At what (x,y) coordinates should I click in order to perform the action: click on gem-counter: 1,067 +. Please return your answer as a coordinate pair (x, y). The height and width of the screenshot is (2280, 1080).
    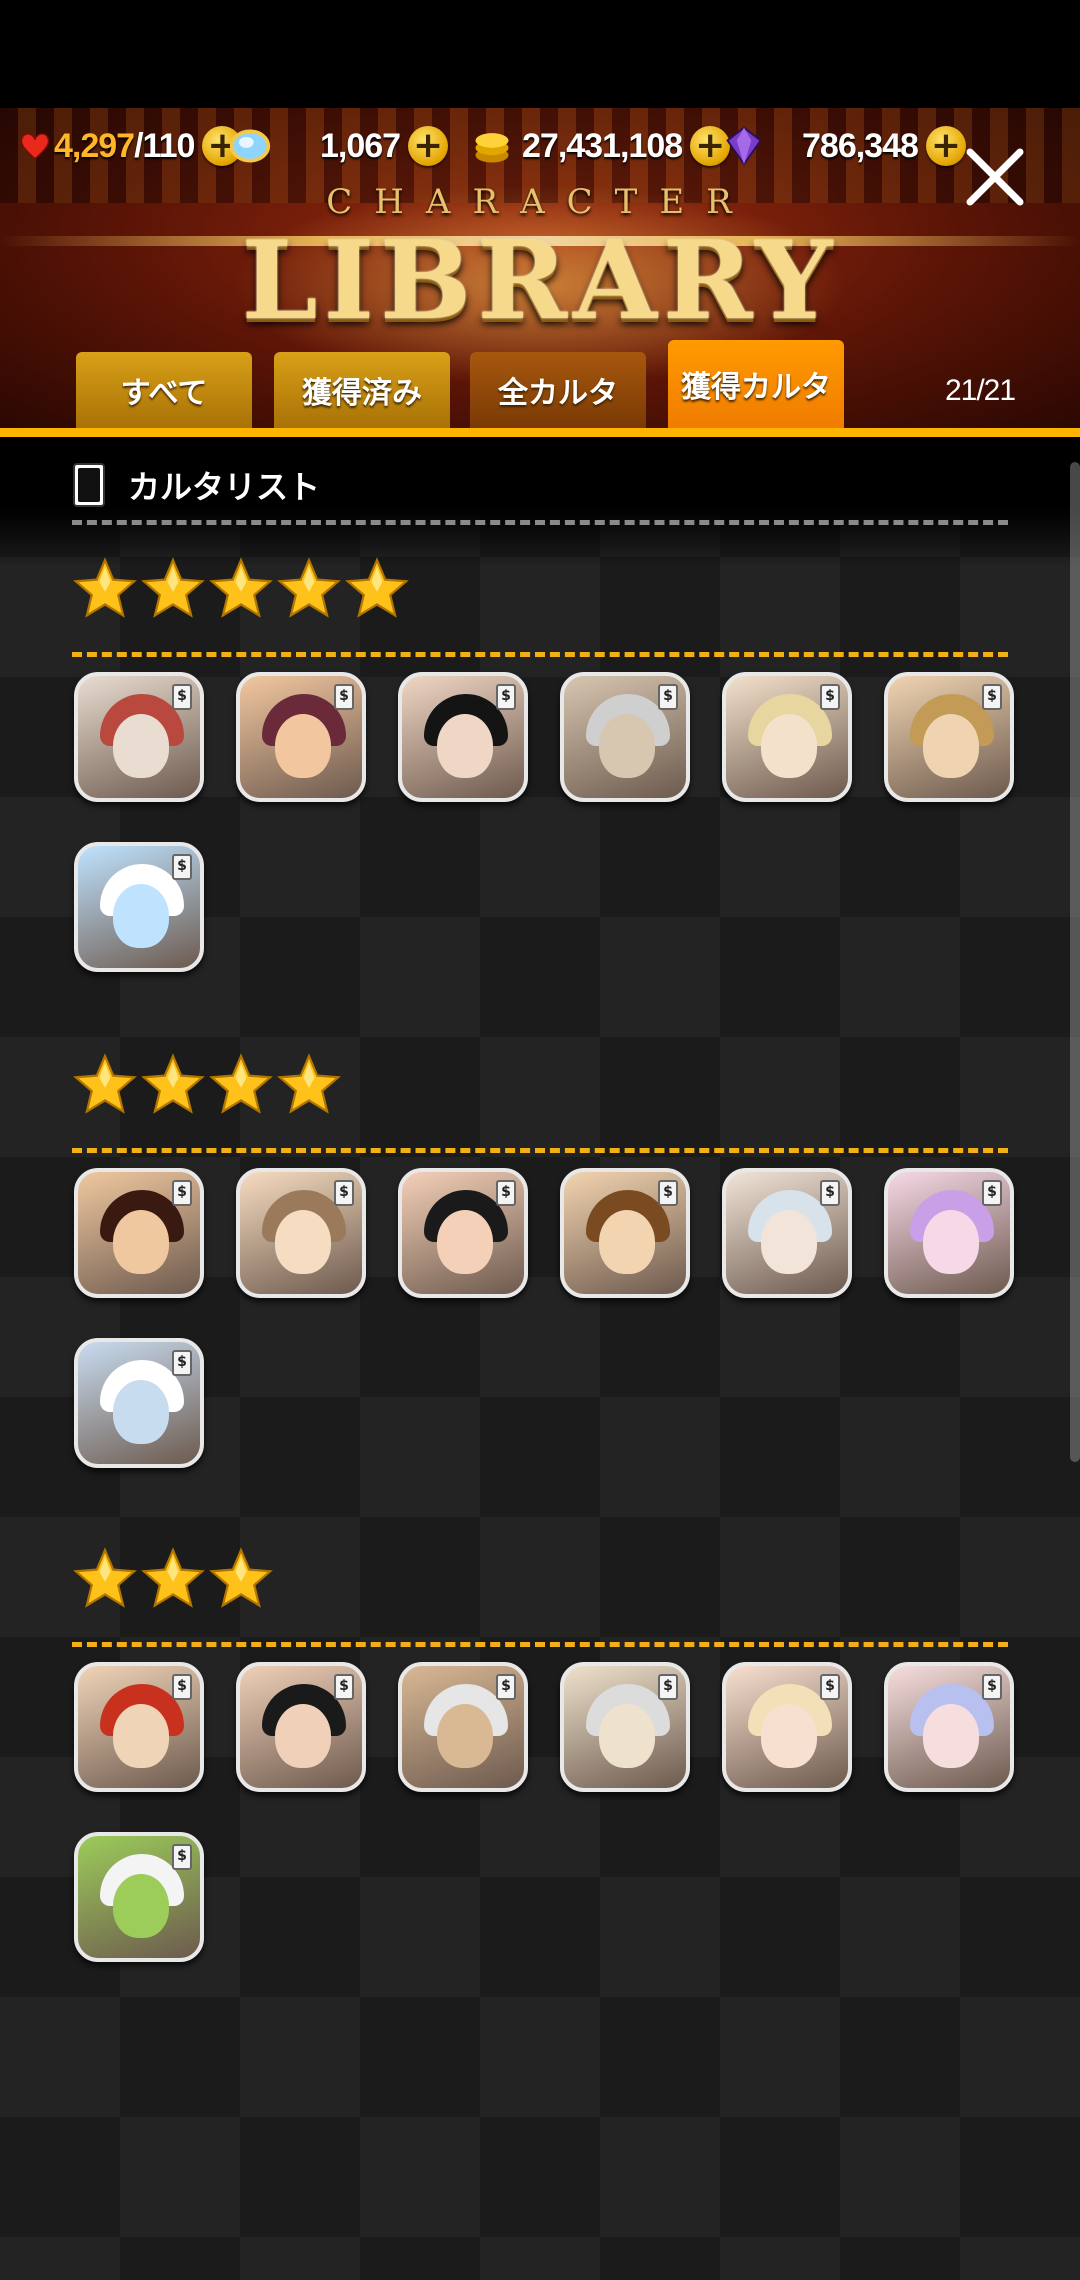
    Looking at the image, I should click on (338, 146).